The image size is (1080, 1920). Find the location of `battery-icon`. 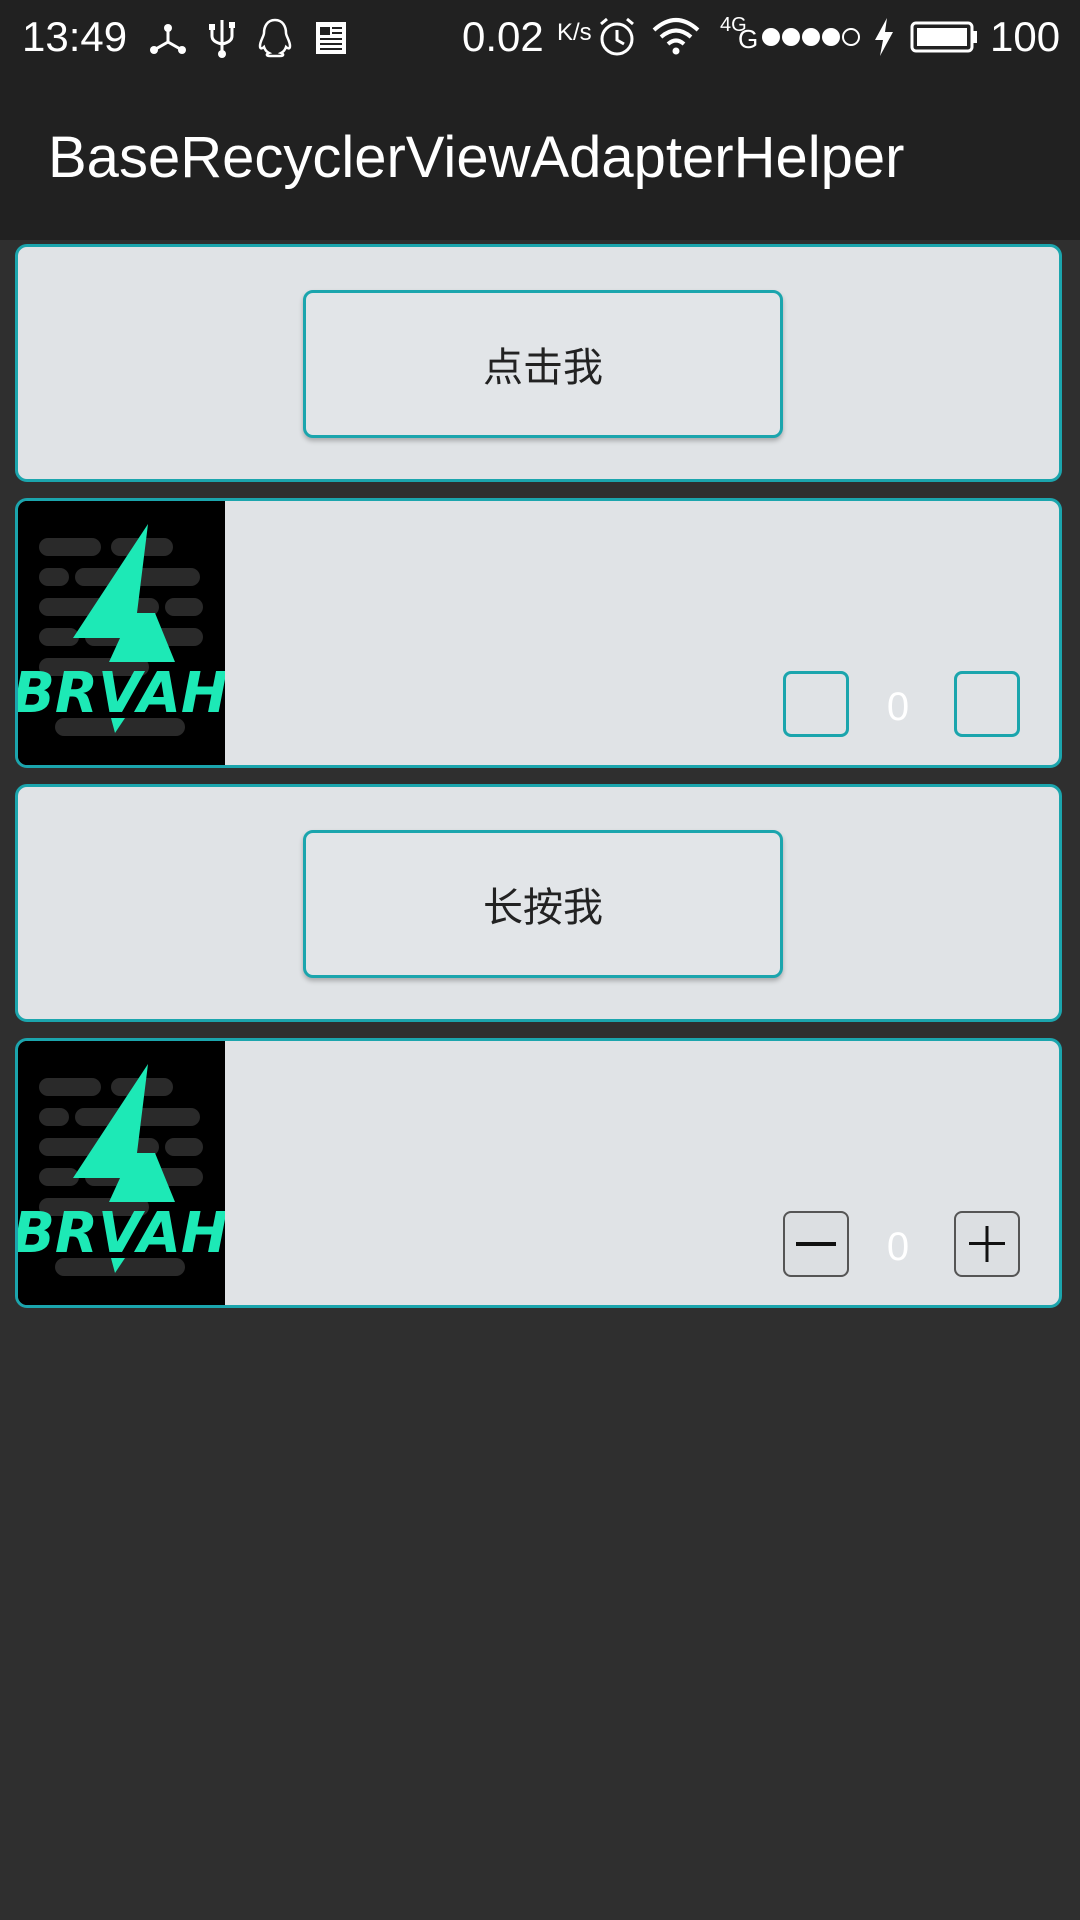

battery-icon is located at coordinates (943, 37).